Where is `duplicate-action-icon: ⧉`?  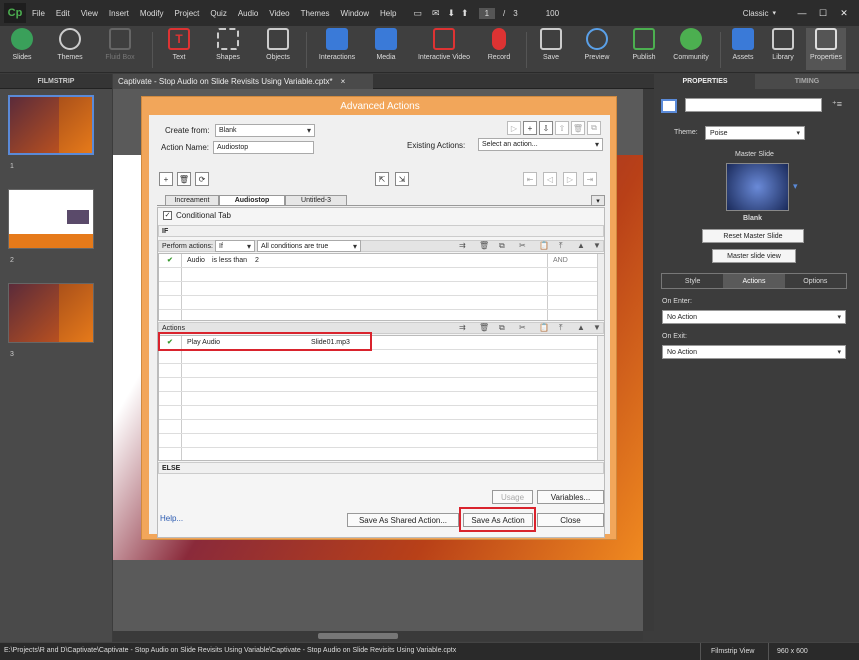
duplicate-action-icon: ⧉ is located at coordinates (594, 128).